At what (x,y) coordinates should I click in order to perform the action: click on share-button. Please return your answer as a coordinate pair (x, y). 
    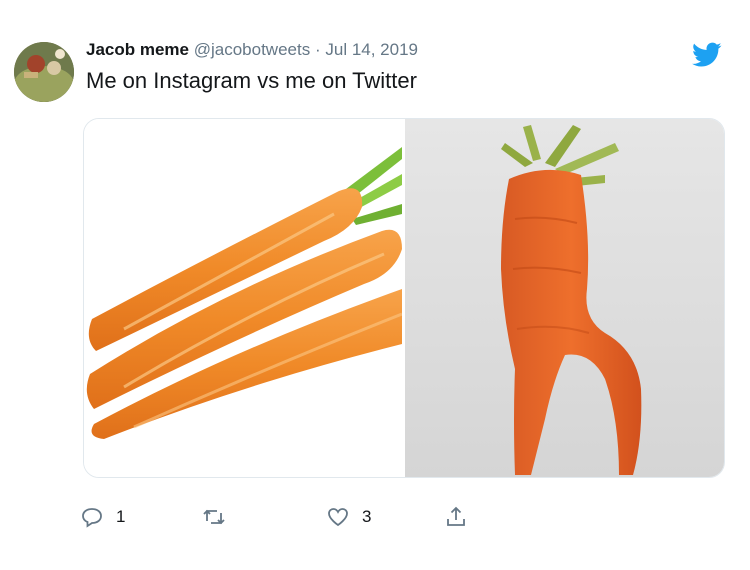
    Looking at the image, I should click on (456, 517).